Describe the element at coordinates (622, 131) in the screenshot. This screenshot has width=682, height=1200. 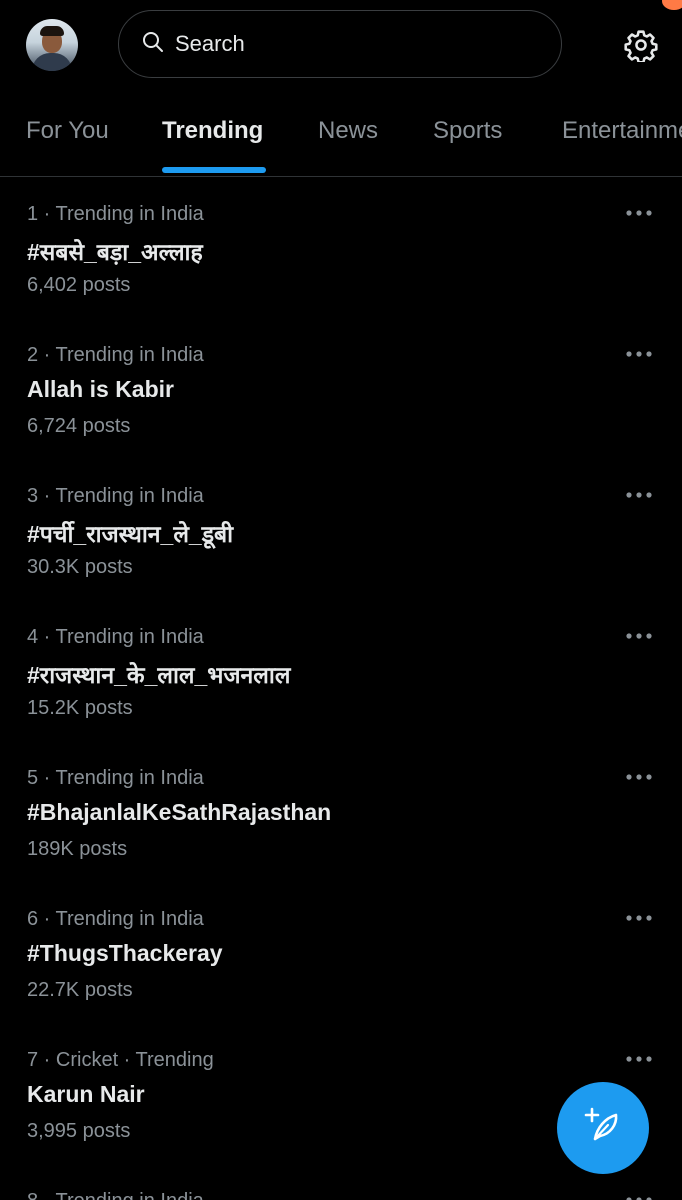
I see `tab-entertainment: Entertainment` at that location.